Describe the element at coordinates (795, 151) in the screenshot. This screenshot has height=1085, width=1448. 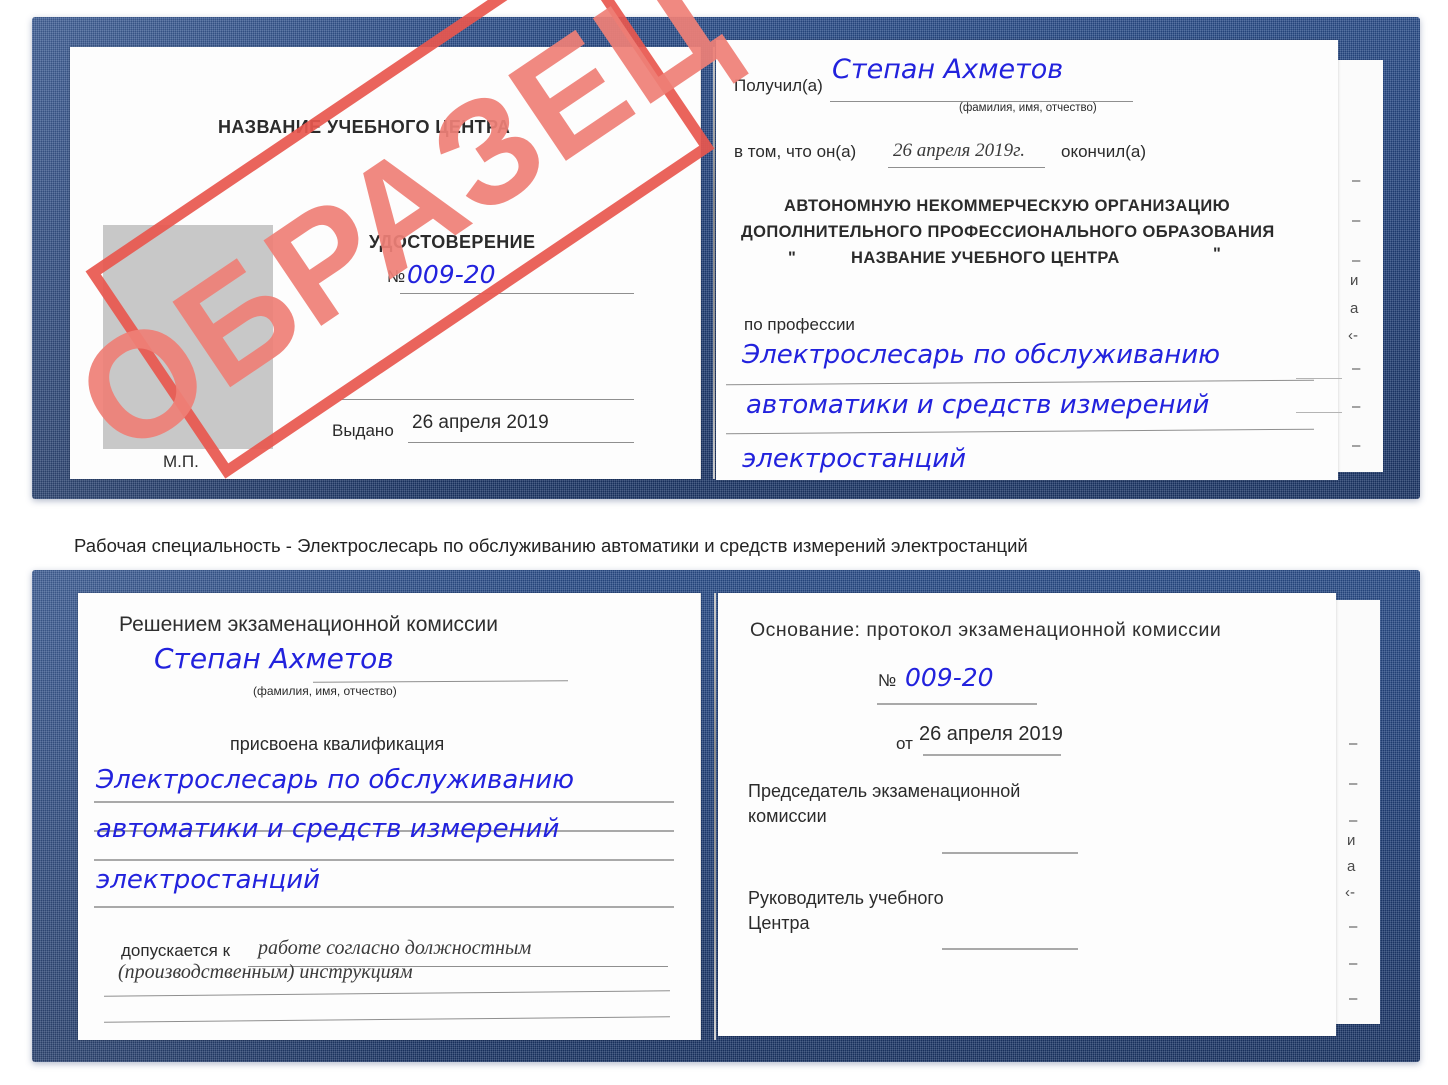
I see `that-he-label: в том, что он(а)` at that location.